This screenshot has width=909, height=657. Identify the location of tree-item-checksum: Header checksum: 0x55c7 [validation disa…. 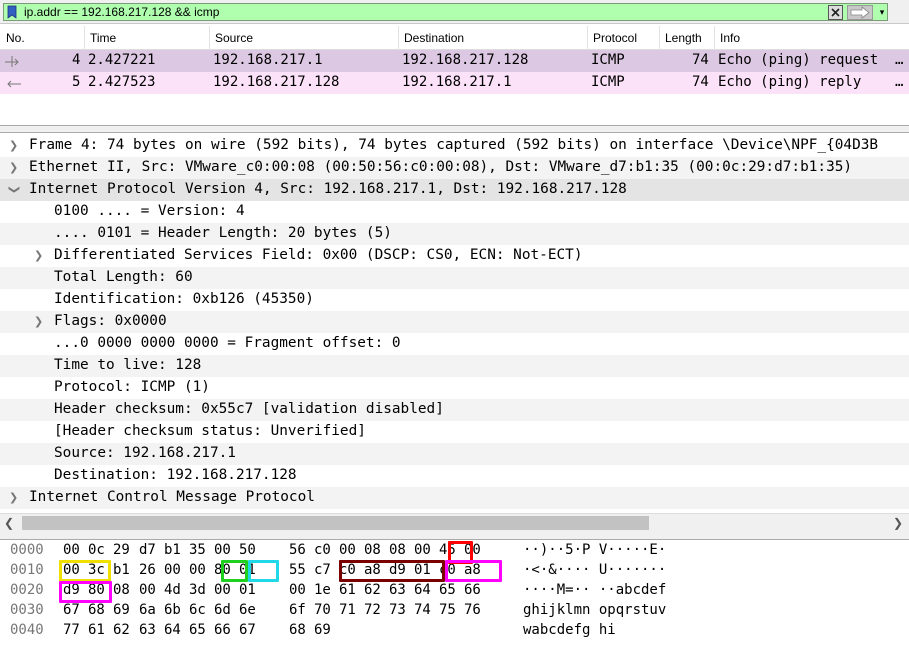
(454, 410).